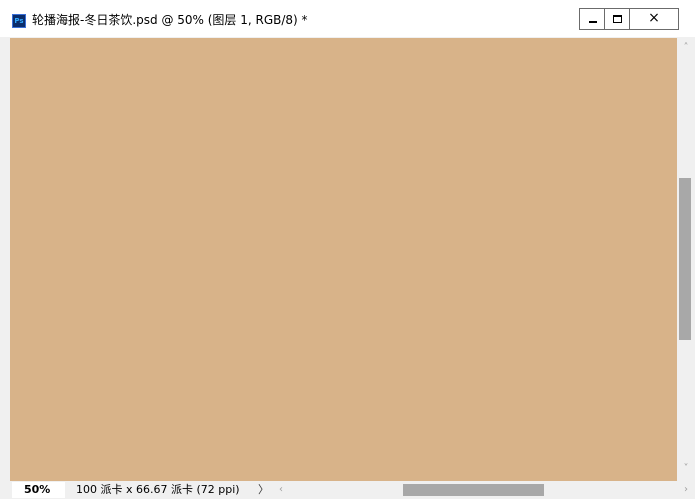  I want to click on vertical-scrollbar: ˄ ˅, so click(686, 259).